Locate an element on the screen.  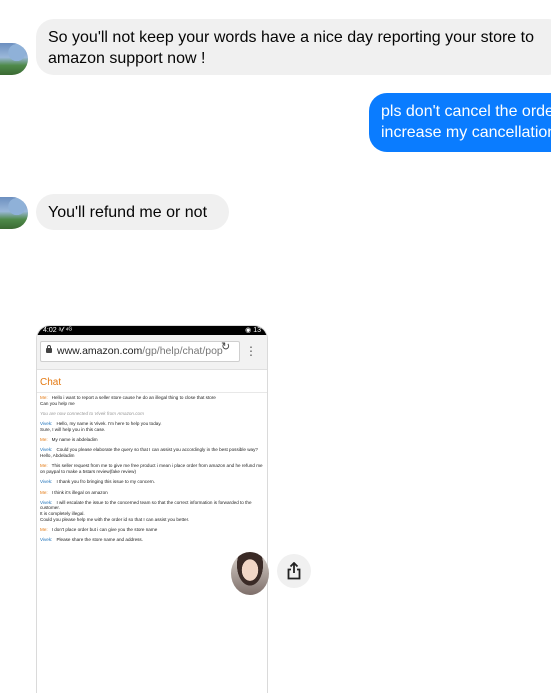
url-path: /gp/help/chat/pop is located at coordinates (182, 351).